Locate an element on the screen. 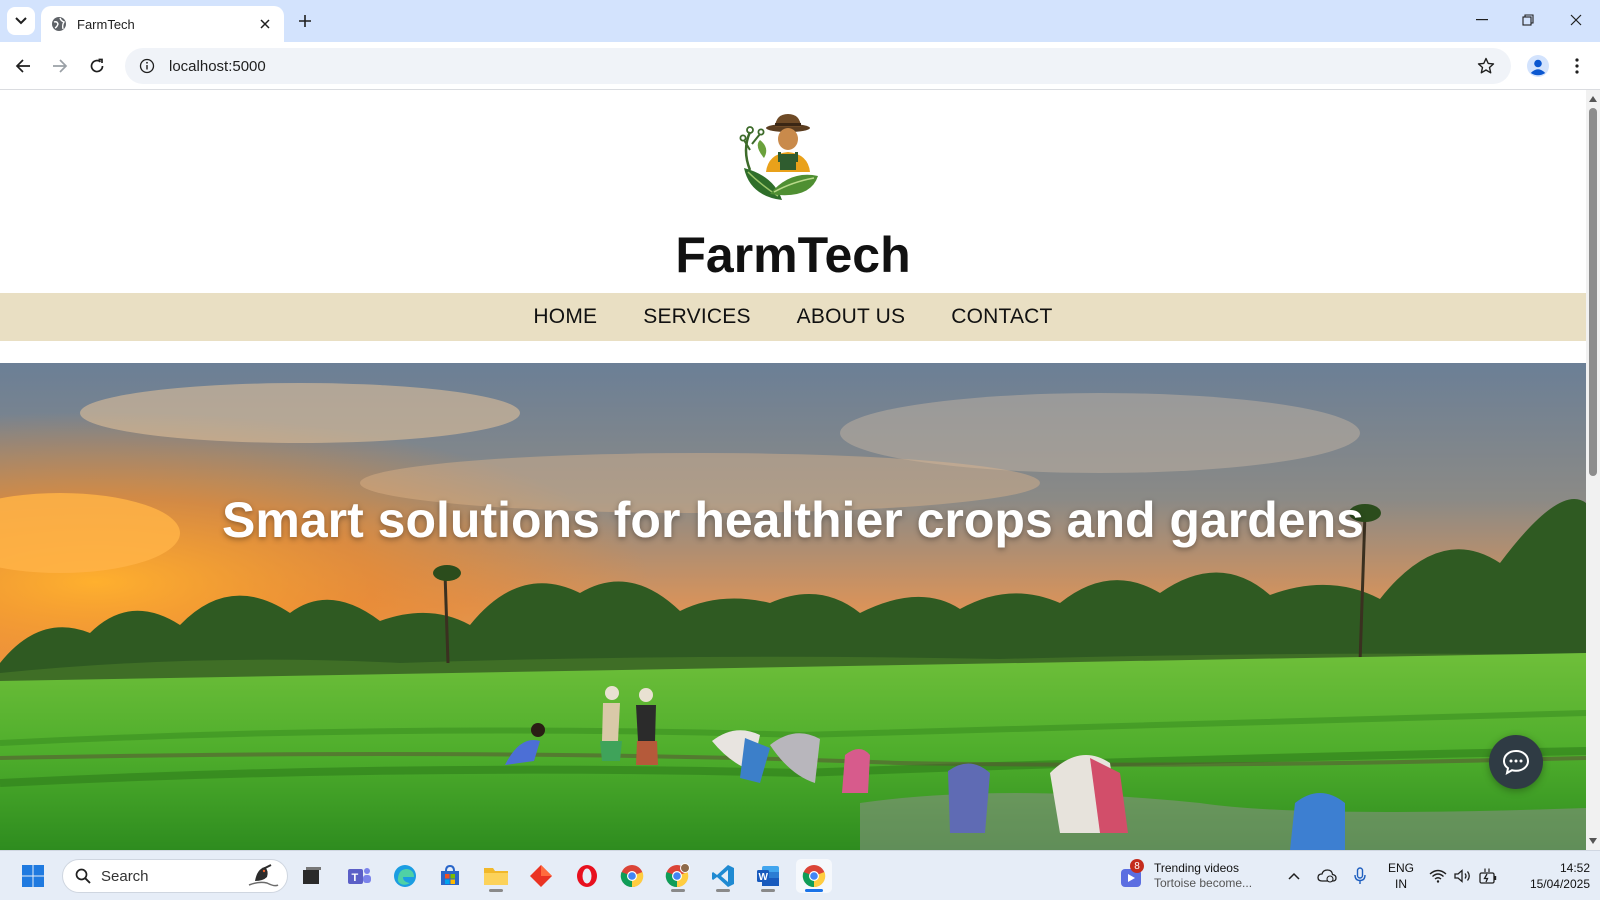  svg-text: T is located at coordinates (355, 878).